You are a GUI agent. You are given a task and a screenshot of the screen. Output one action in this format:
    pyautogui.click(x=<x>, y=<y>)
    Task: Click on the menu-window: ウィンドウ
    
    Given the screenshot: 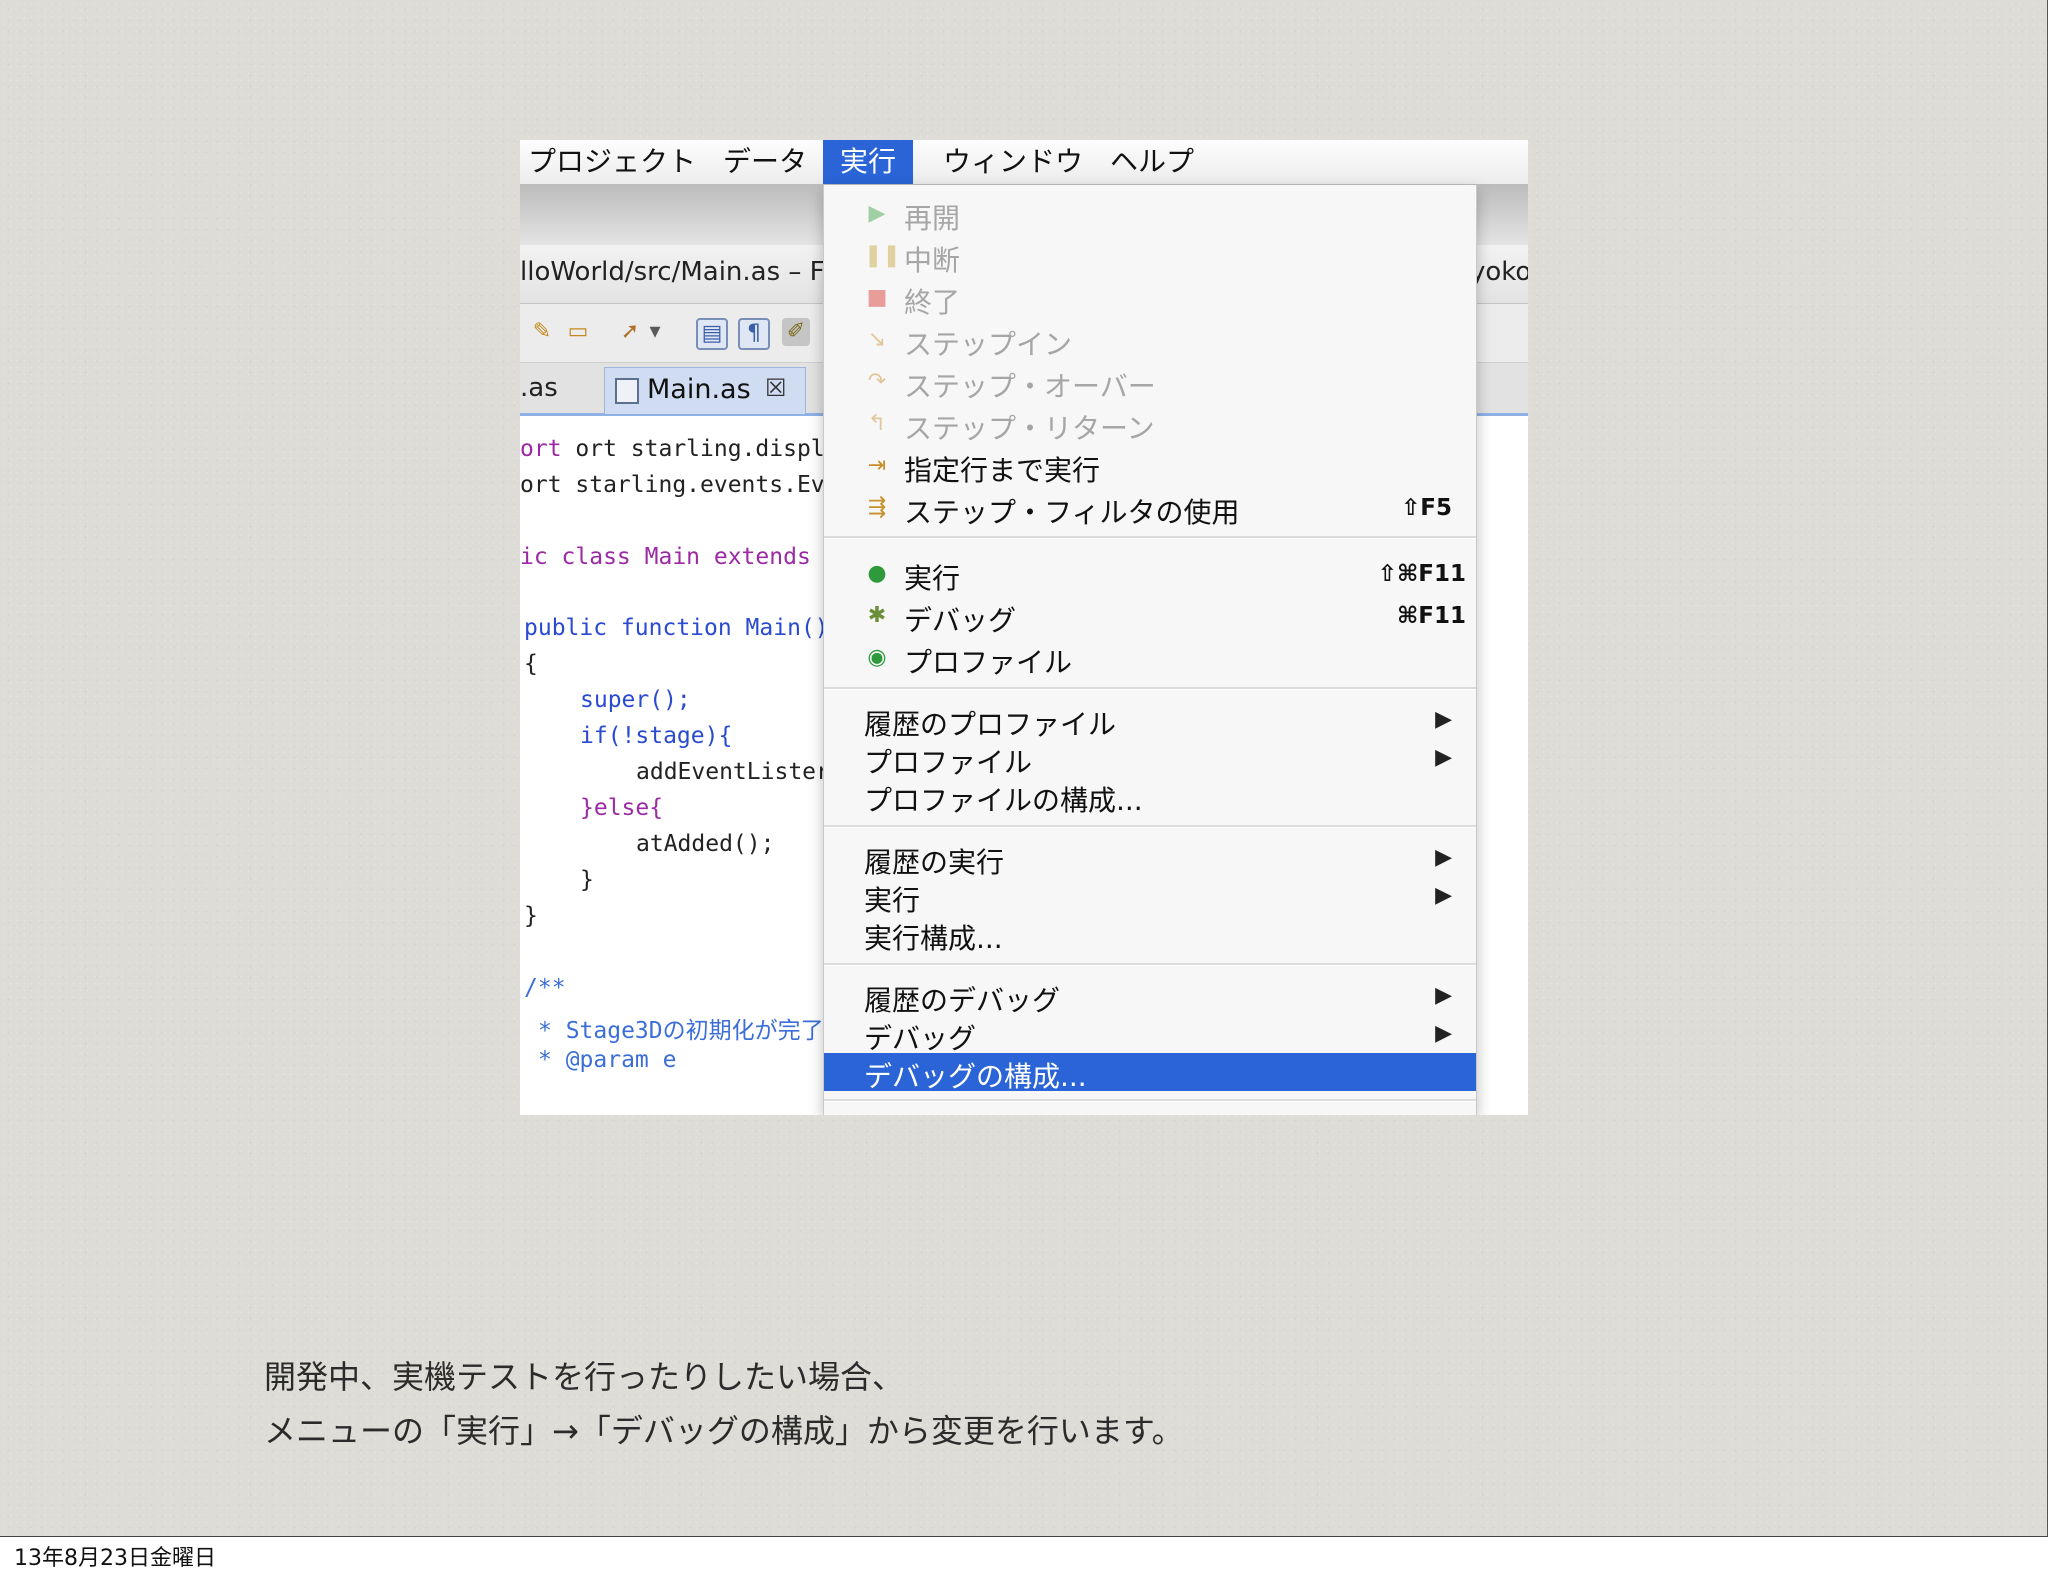 What is the action you would take?
    pyautogui.click(x=1013, y=162)
    